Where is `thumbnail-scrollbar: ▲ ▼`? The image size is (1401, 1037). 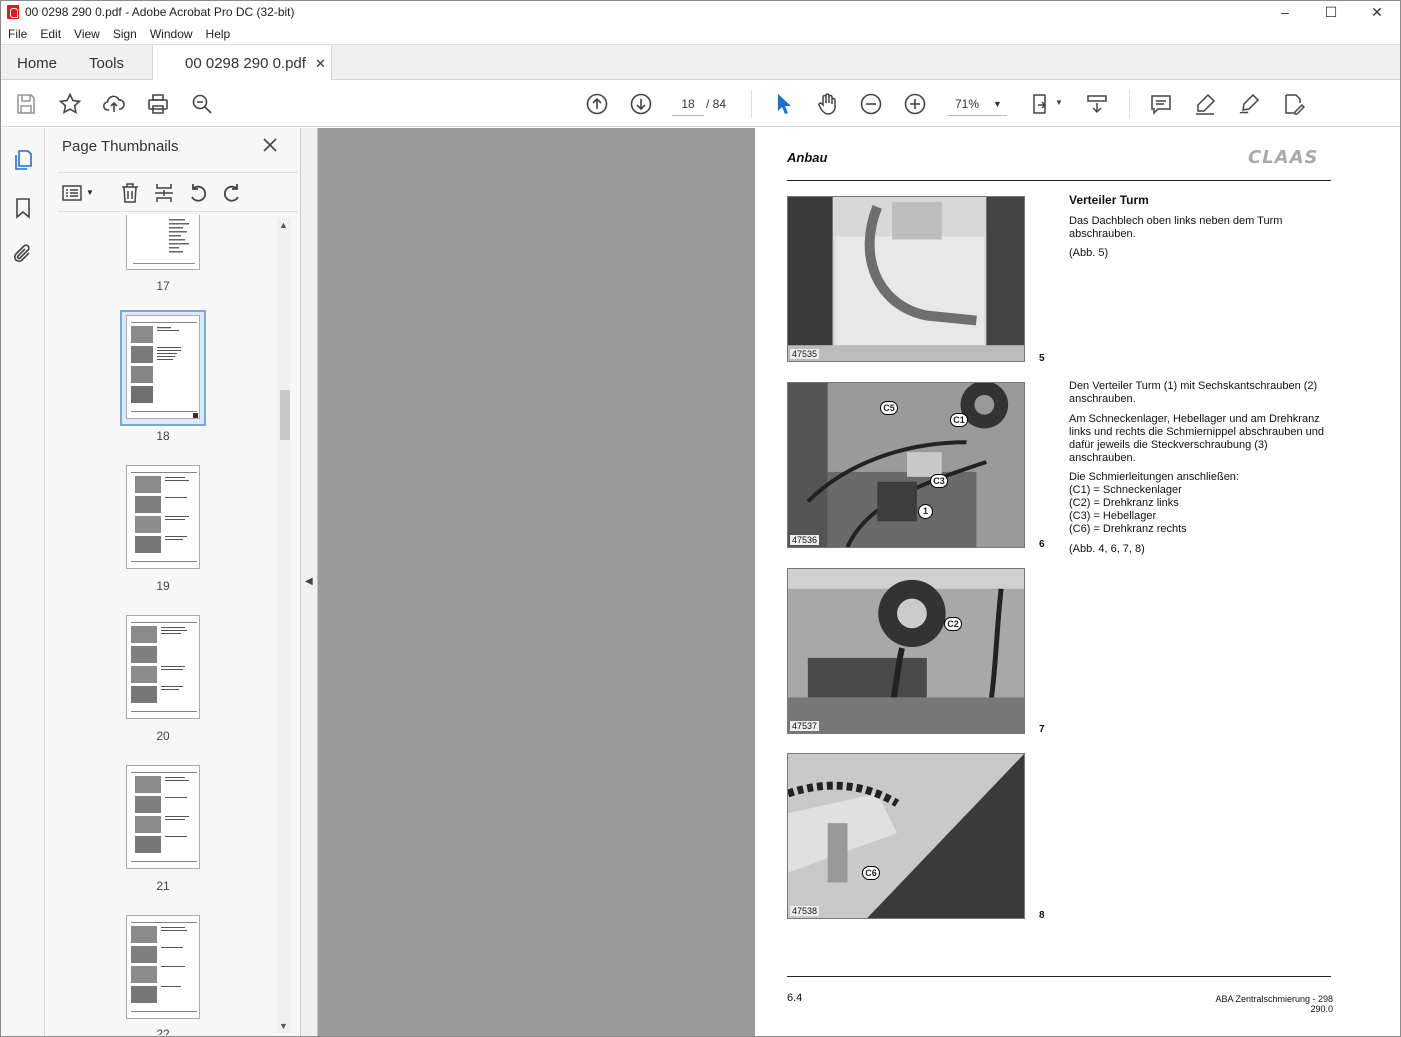 thumbnail-scrollbar: ▲ ▼ is located at coordinates (284, 625).